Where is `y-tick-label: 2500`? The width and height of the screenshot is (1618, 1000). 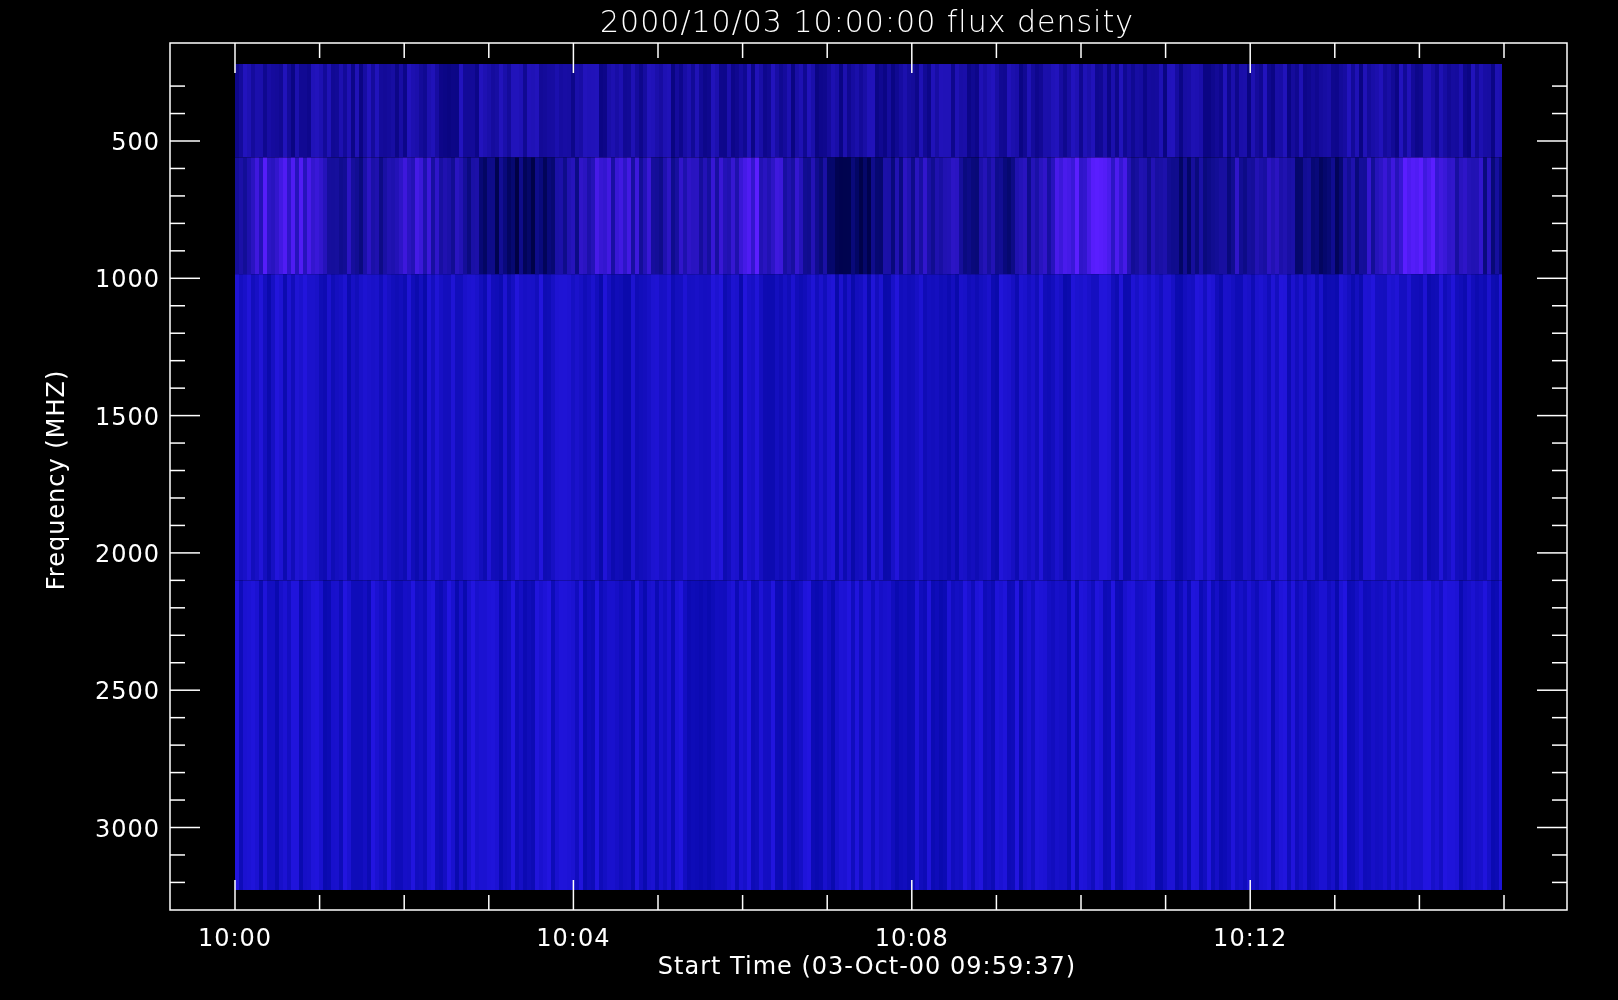
y-tick-label: 2500 is located at coordinates (127, 691).